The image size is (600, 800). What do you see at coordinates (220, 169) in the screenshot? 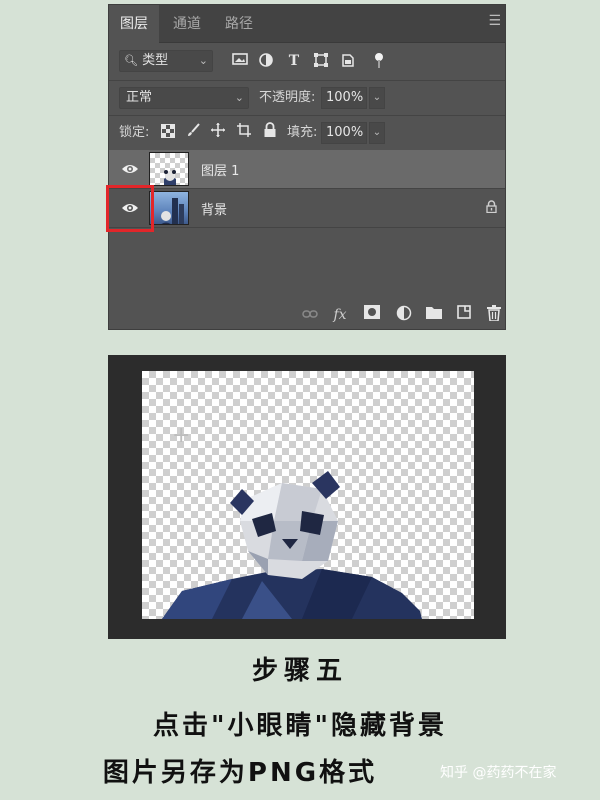
I see `layer-name: 图层 1` at bounding box center [220, 169].